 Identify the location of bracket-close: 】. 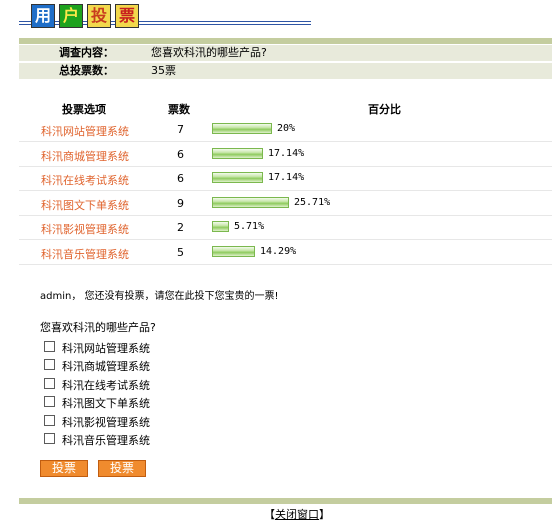
(324, 514).